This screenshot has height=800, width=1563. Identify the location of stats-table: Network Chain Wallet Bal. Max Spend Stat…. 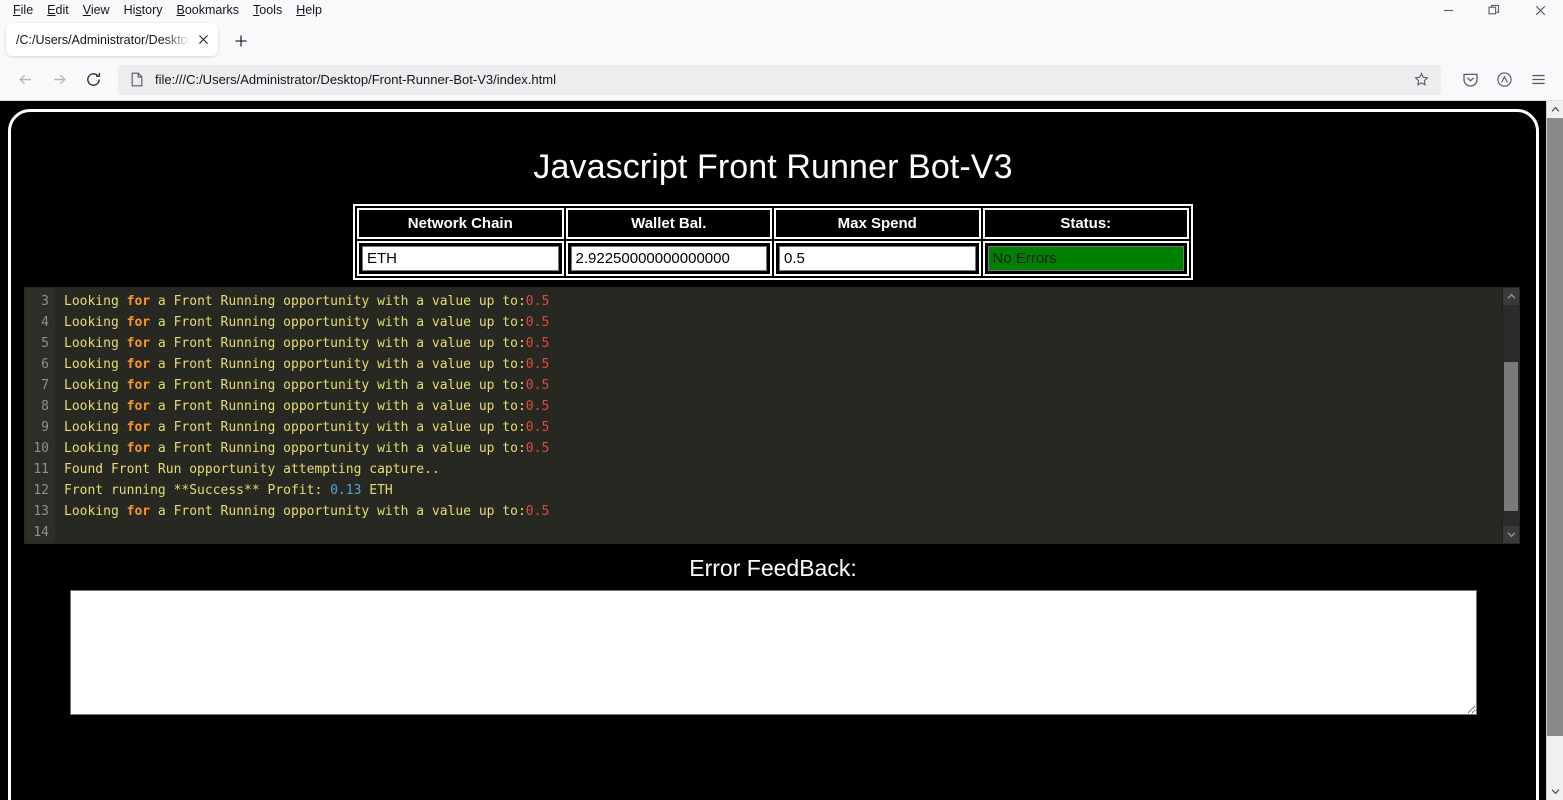
(773, 242).